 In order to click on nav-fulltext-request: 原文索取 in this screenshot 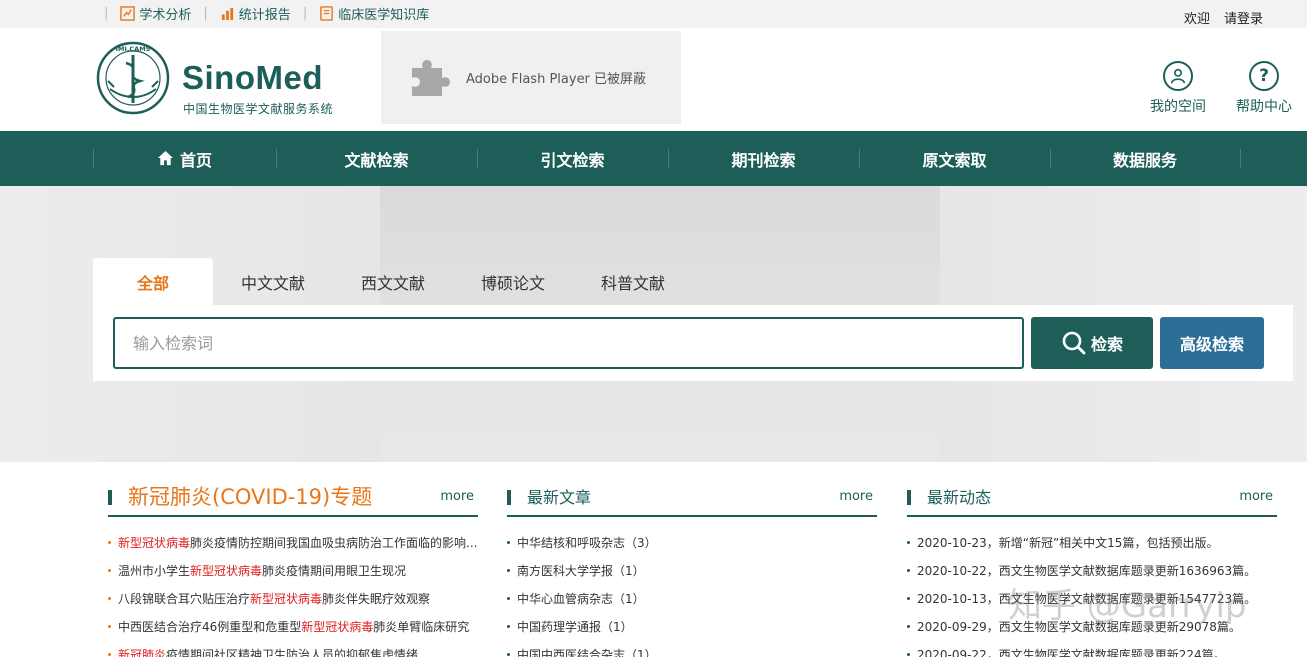, I will do `click(954, 158)`.